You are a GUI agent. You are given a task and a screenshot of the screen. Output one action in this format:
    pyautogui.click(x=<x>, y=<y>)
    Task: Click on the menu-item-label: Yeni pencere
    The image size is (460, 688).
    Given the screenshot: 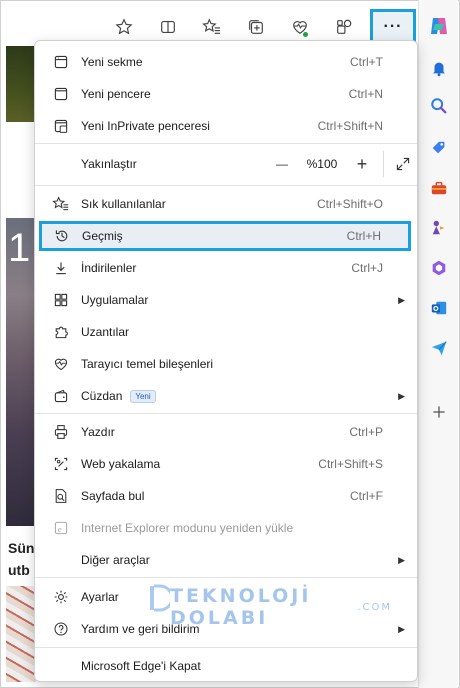 What is the action you would take?
    pyautogui.click(x=116, y=94)
    